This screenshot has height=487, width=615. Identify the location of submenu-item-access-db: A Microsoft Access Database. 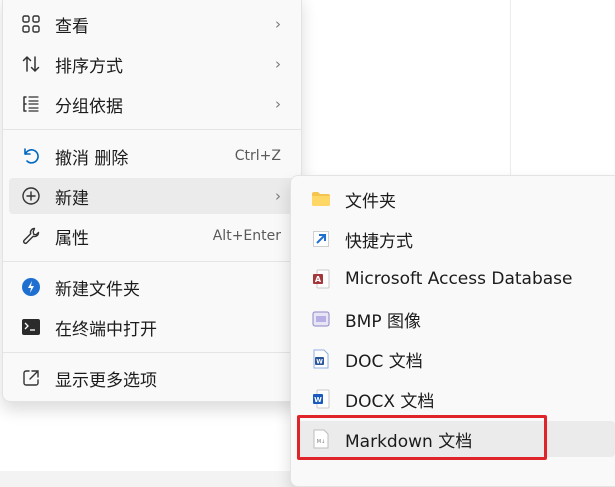
(456, 279).